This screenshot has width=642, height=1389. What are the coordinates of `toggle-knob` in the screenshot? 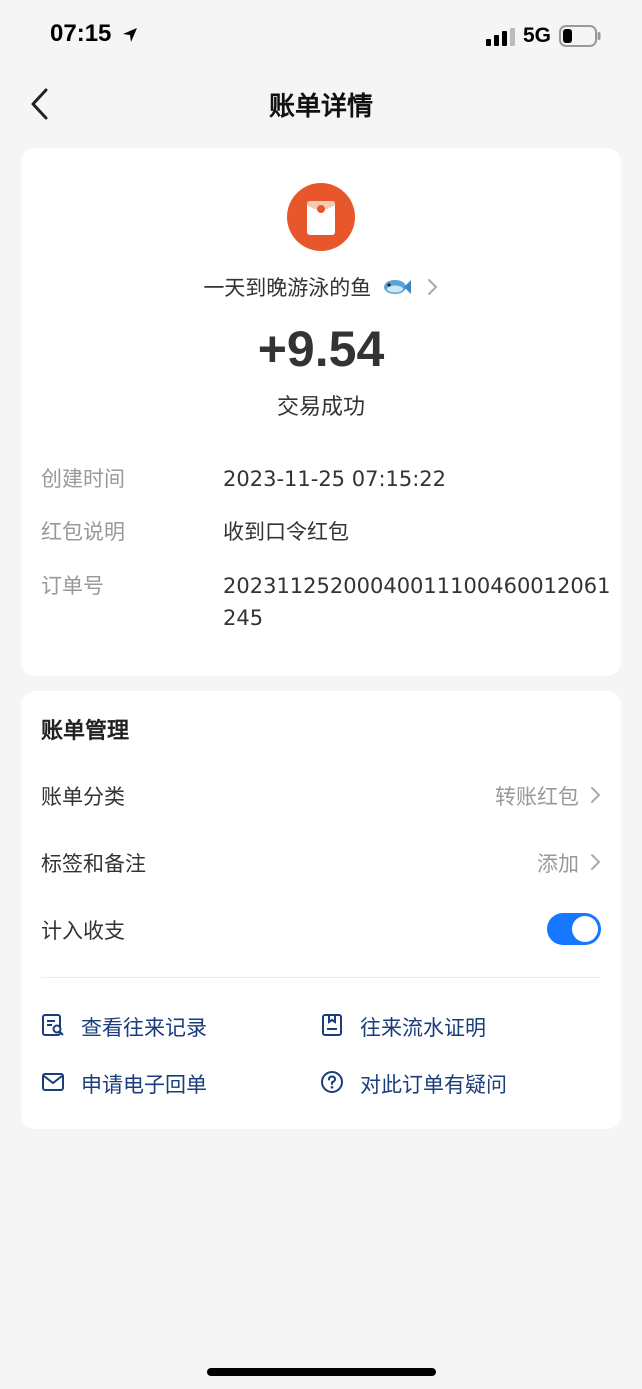 It's located at (585, 929).